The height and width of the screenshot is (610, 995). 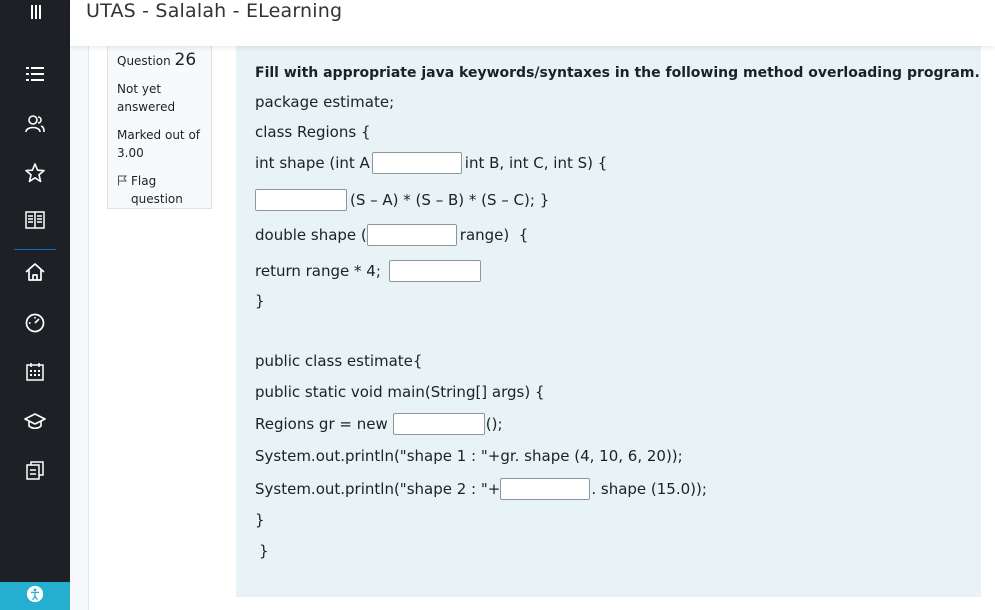 What do you see at coordinates (35, 13) in the screenshot?
I see `menu-icon` at bounding box center [35, 13].